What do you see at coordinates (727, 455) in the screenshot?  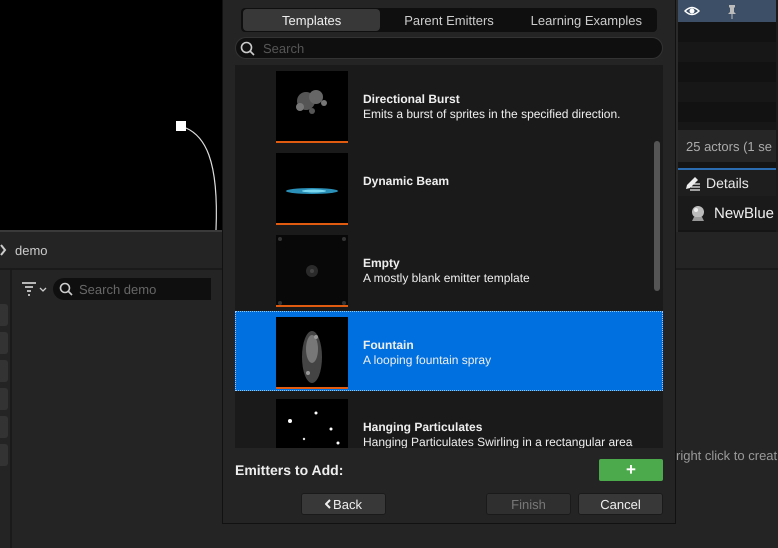 I see `empty-folder-hint: right click to creat` at bounding box center [727, 455].